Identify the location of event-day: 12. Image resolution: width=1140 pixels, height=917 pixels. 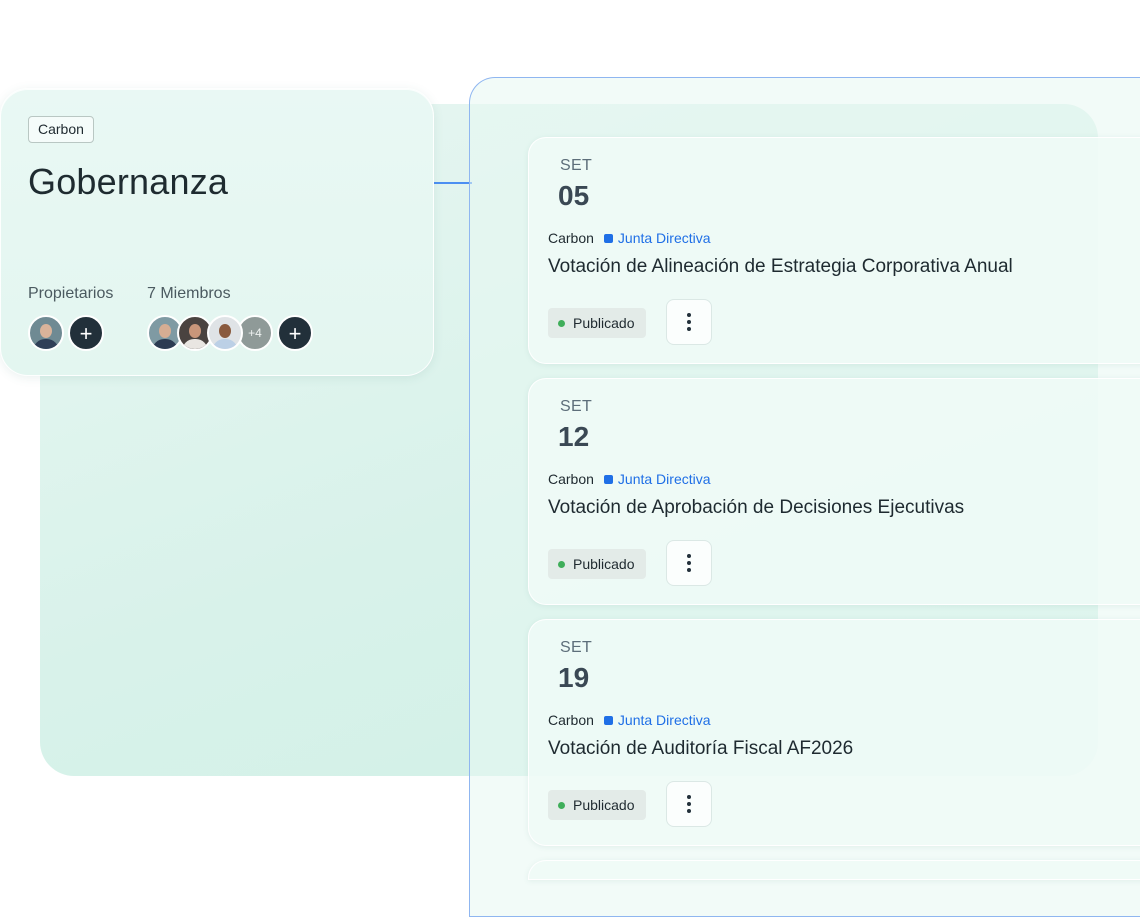
(574, 436).